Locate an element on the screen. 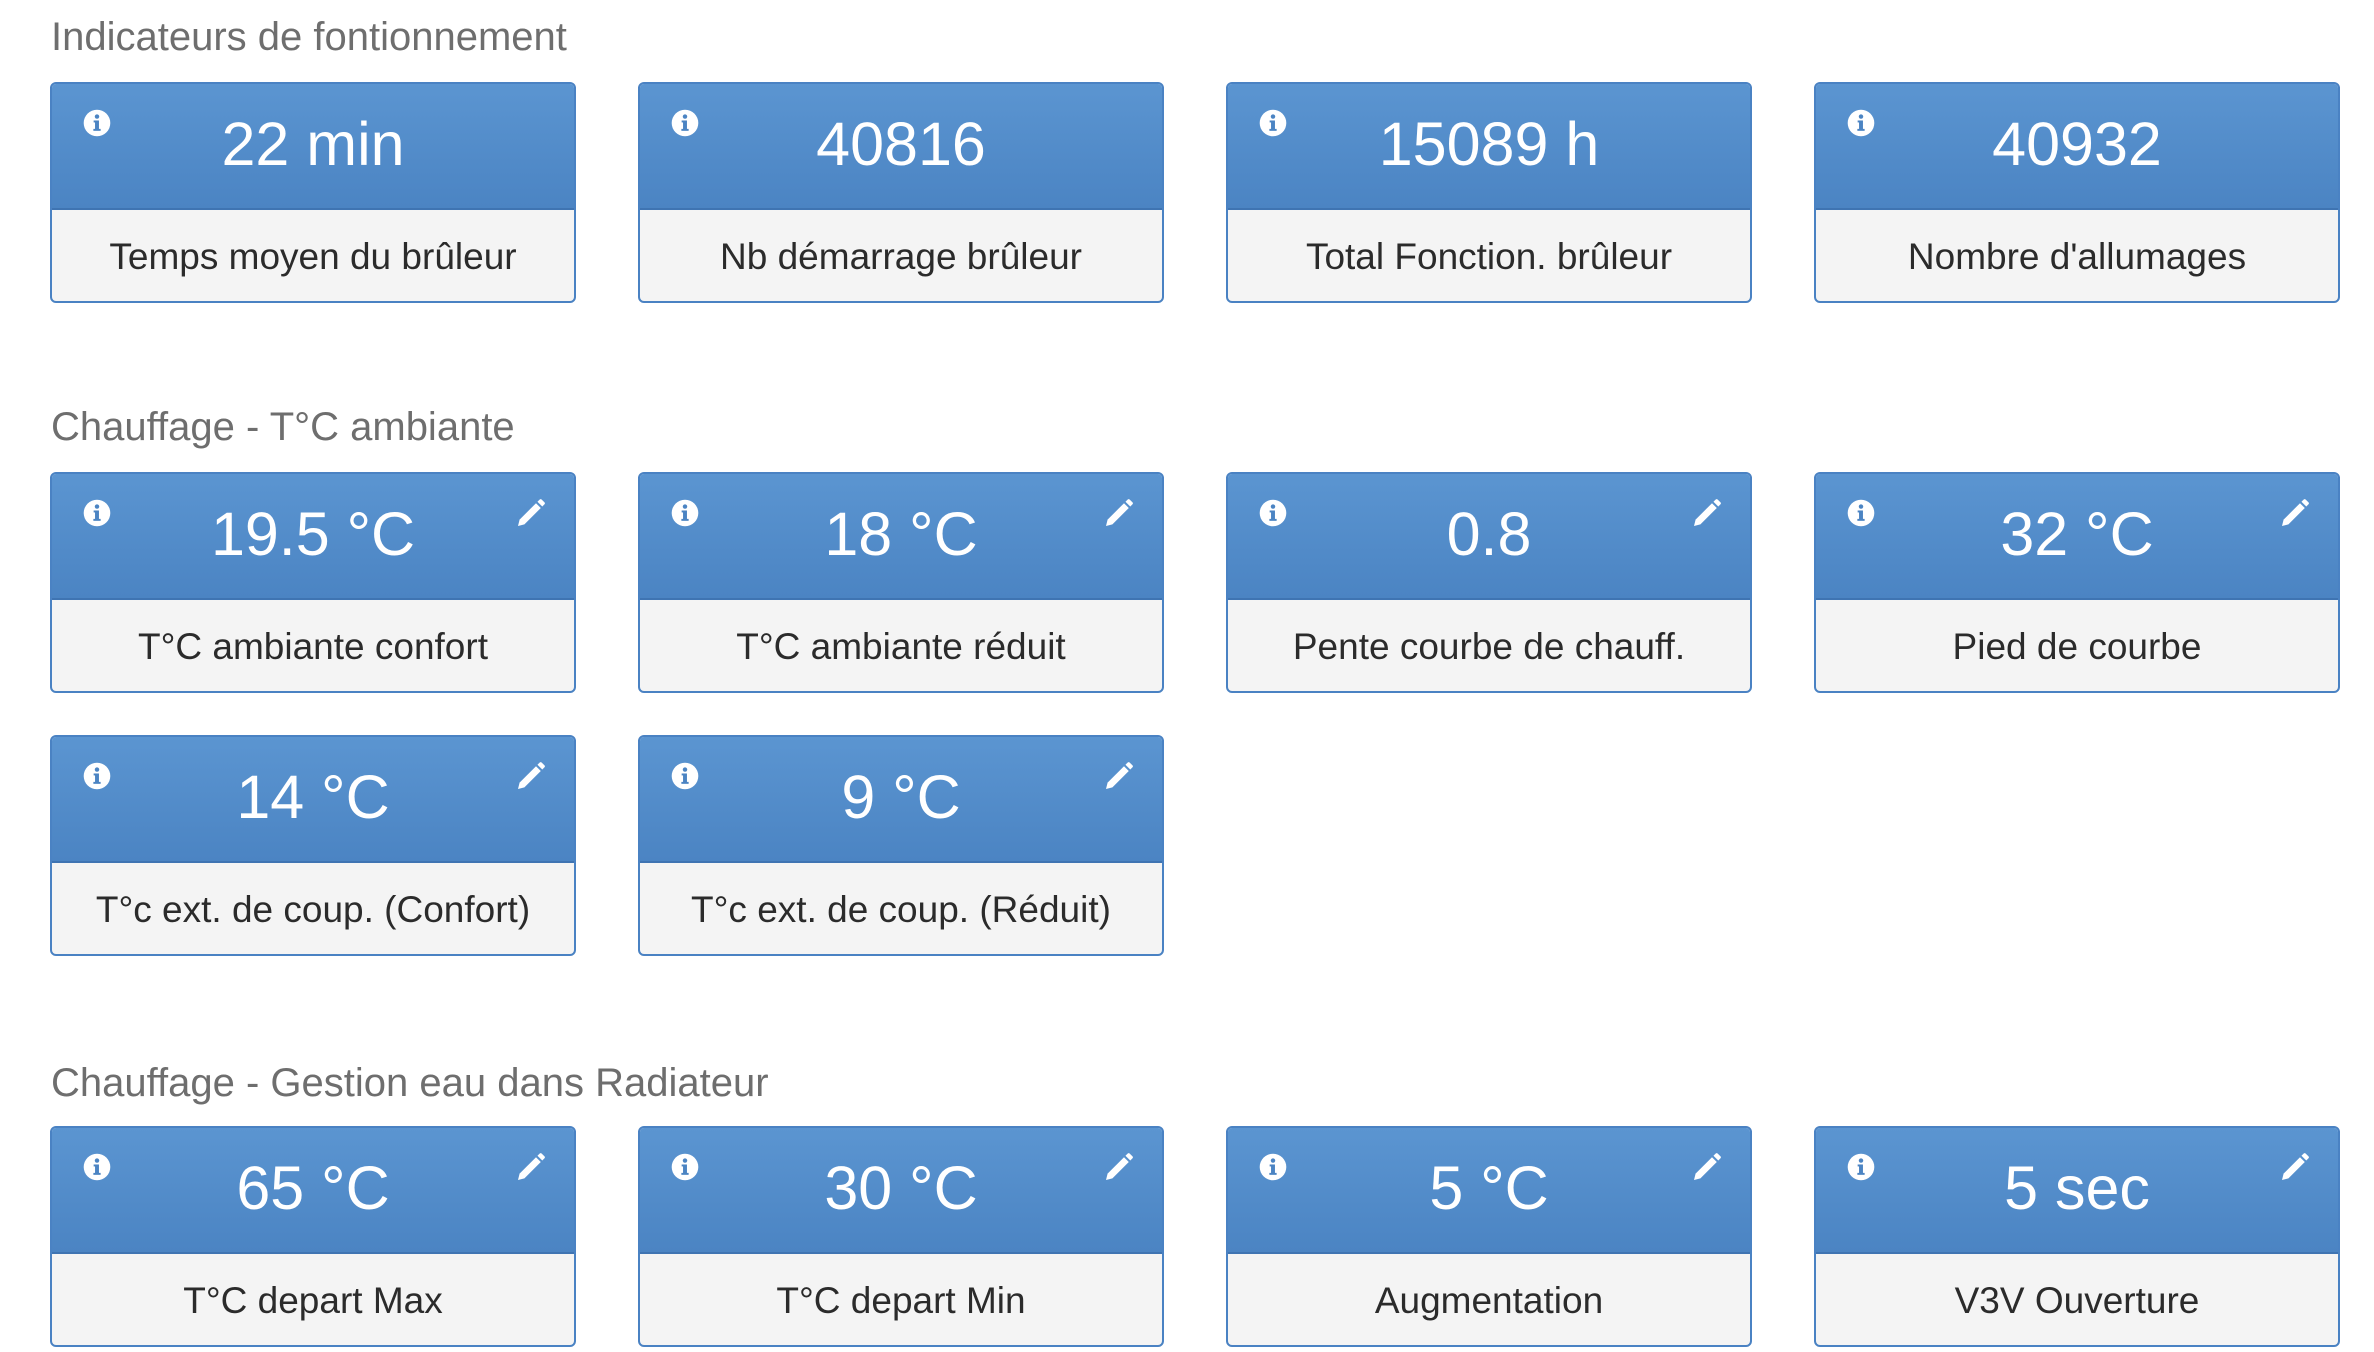 Image resolution: width=2374 pixels, height=1352 pixels. card-temp-ext-coupure-confort: 14 °C T°c ext. de coup. (Confort) is located at coordinates (313, 845).